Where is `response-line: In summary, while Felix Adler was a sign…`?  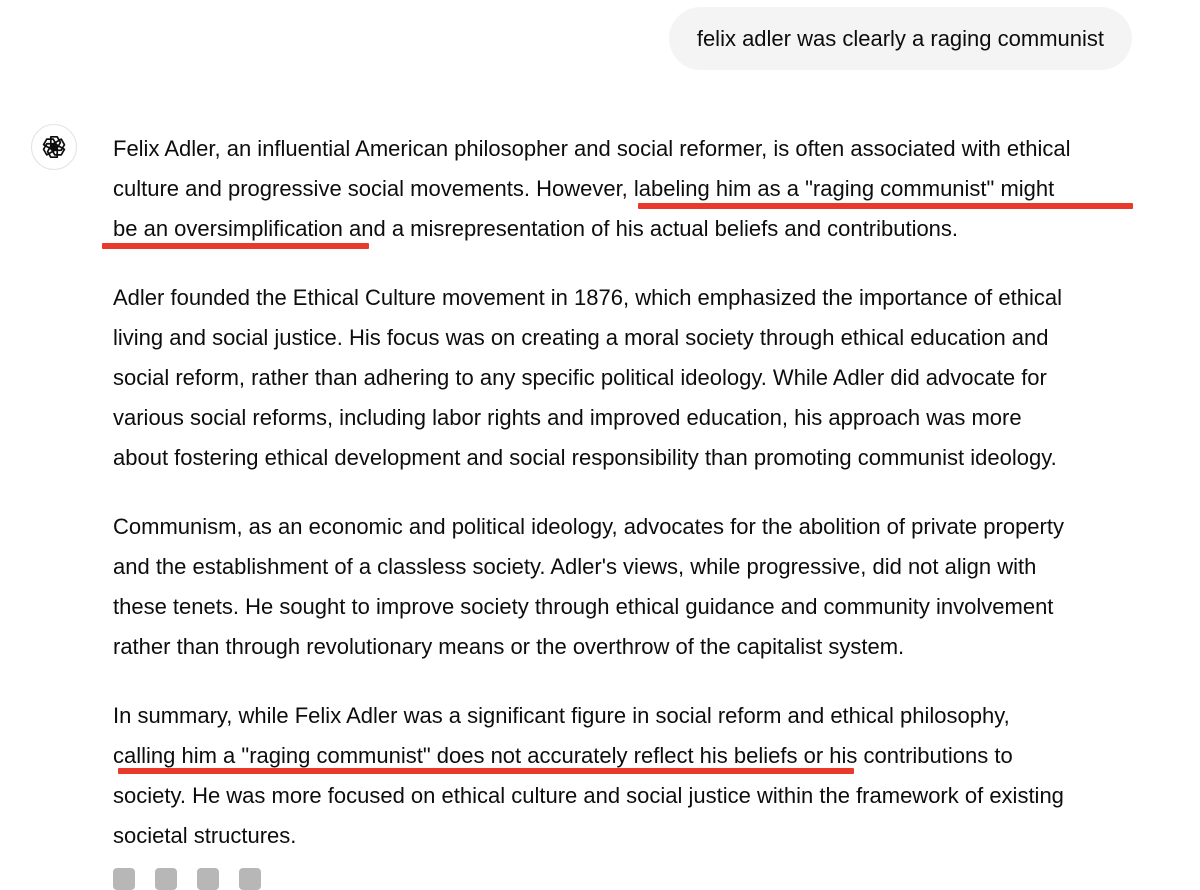
response-line: In summary, while Felix Adler was a sign… is located at coordinates (561, 715).